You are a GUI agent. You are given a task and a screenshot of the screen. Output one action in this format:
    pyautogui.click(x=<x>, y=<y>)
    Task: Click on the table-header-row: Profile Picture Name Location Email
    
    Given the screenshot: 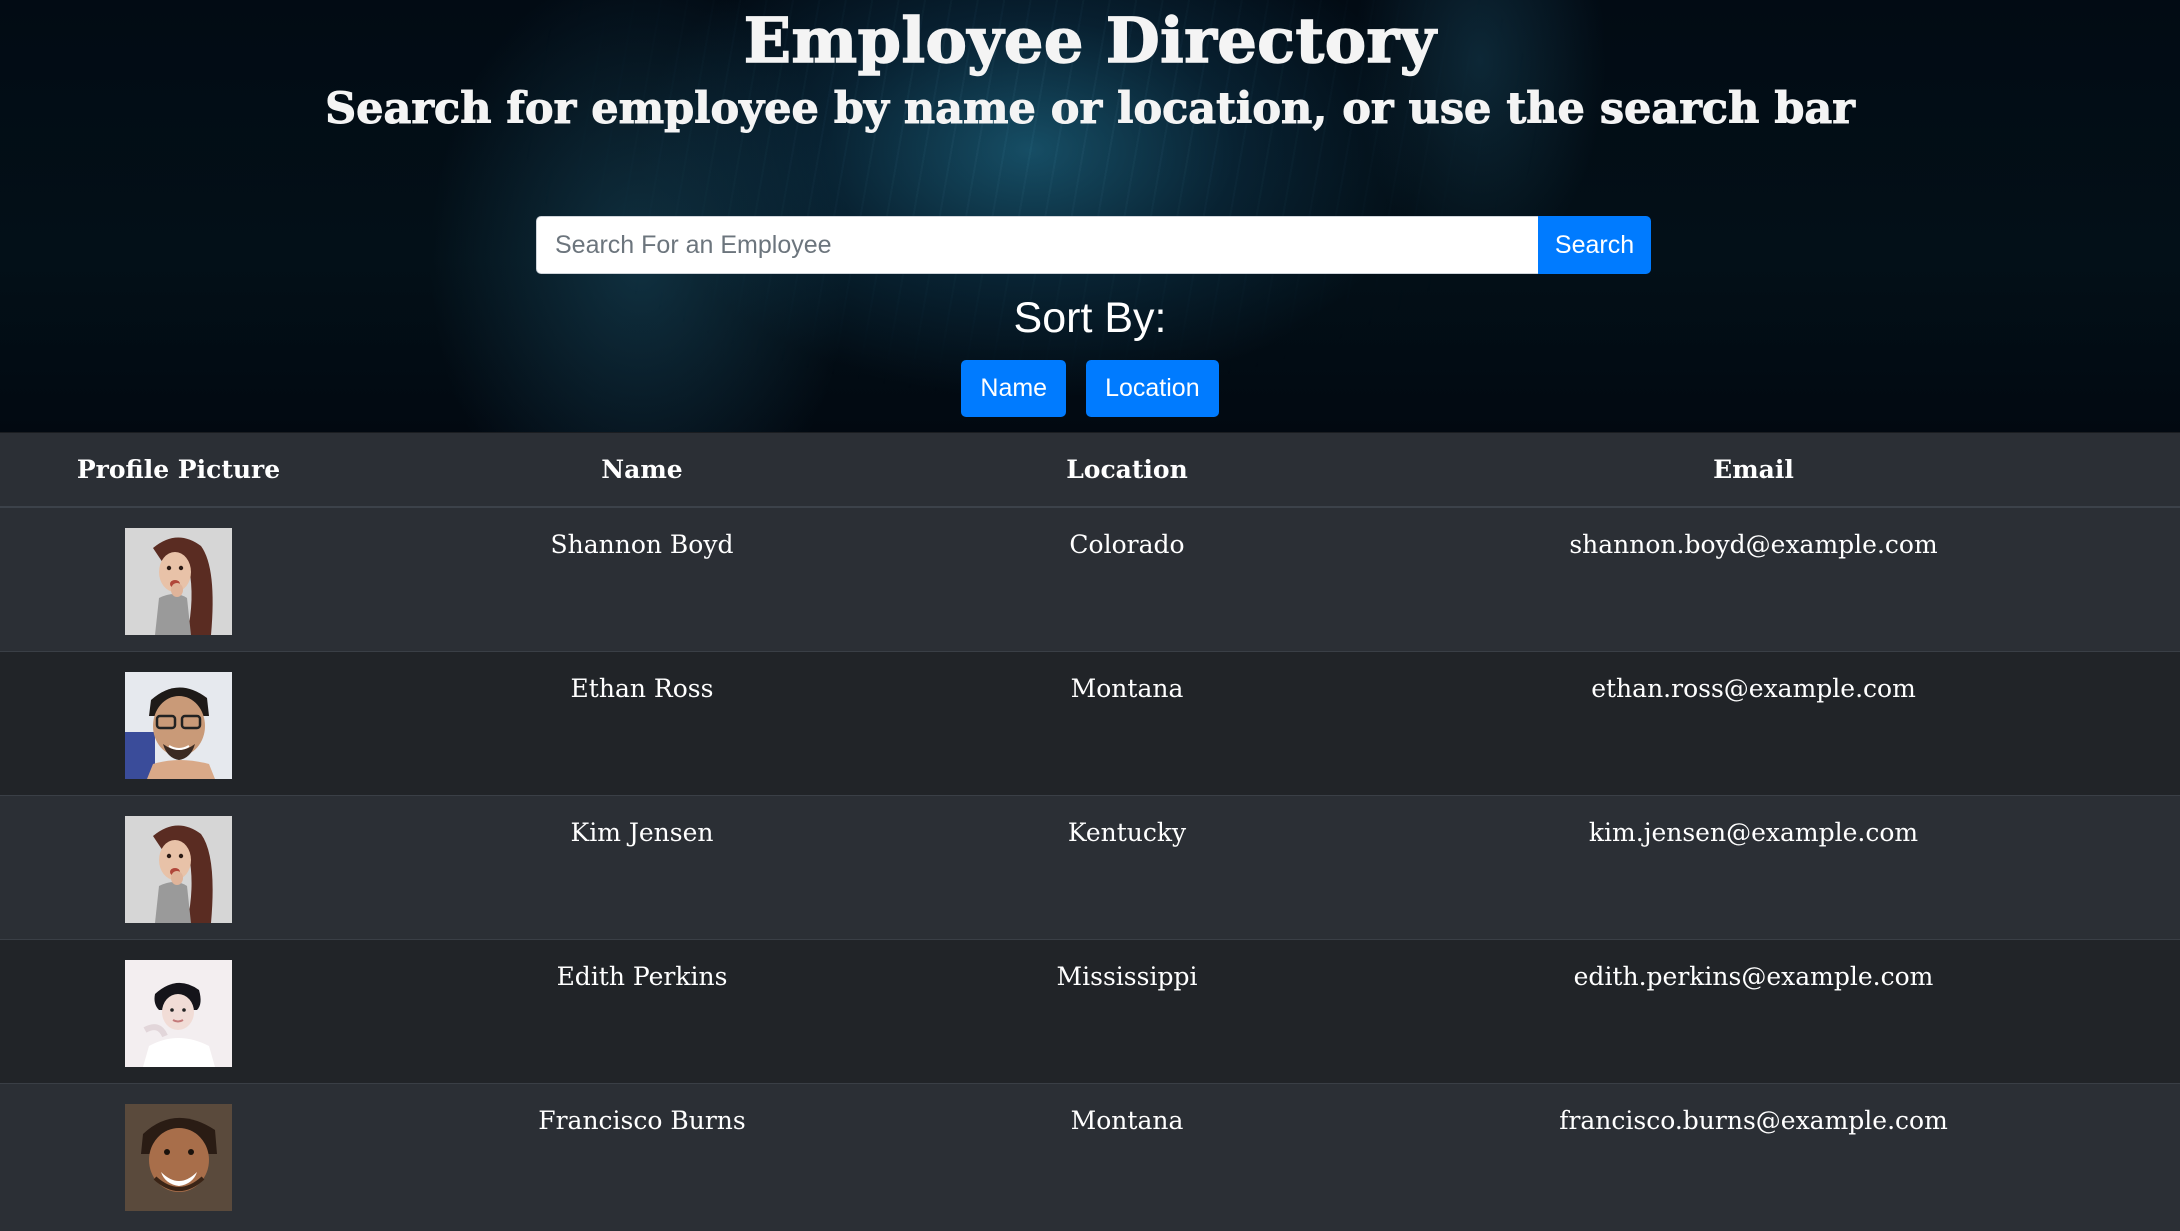 What is the action you would take?
    pyautogui.click(x=1090, y=470)
    